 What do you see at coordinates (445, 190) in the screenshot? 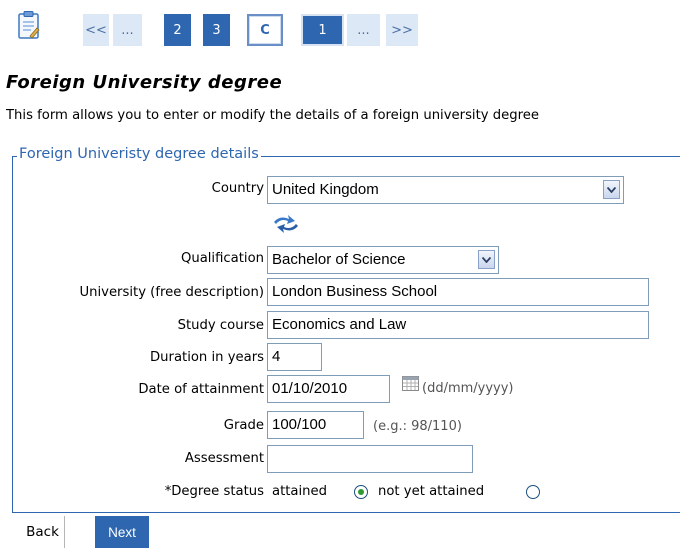
I see `country-select: United Kingdom` at bounding box center [445, 190].